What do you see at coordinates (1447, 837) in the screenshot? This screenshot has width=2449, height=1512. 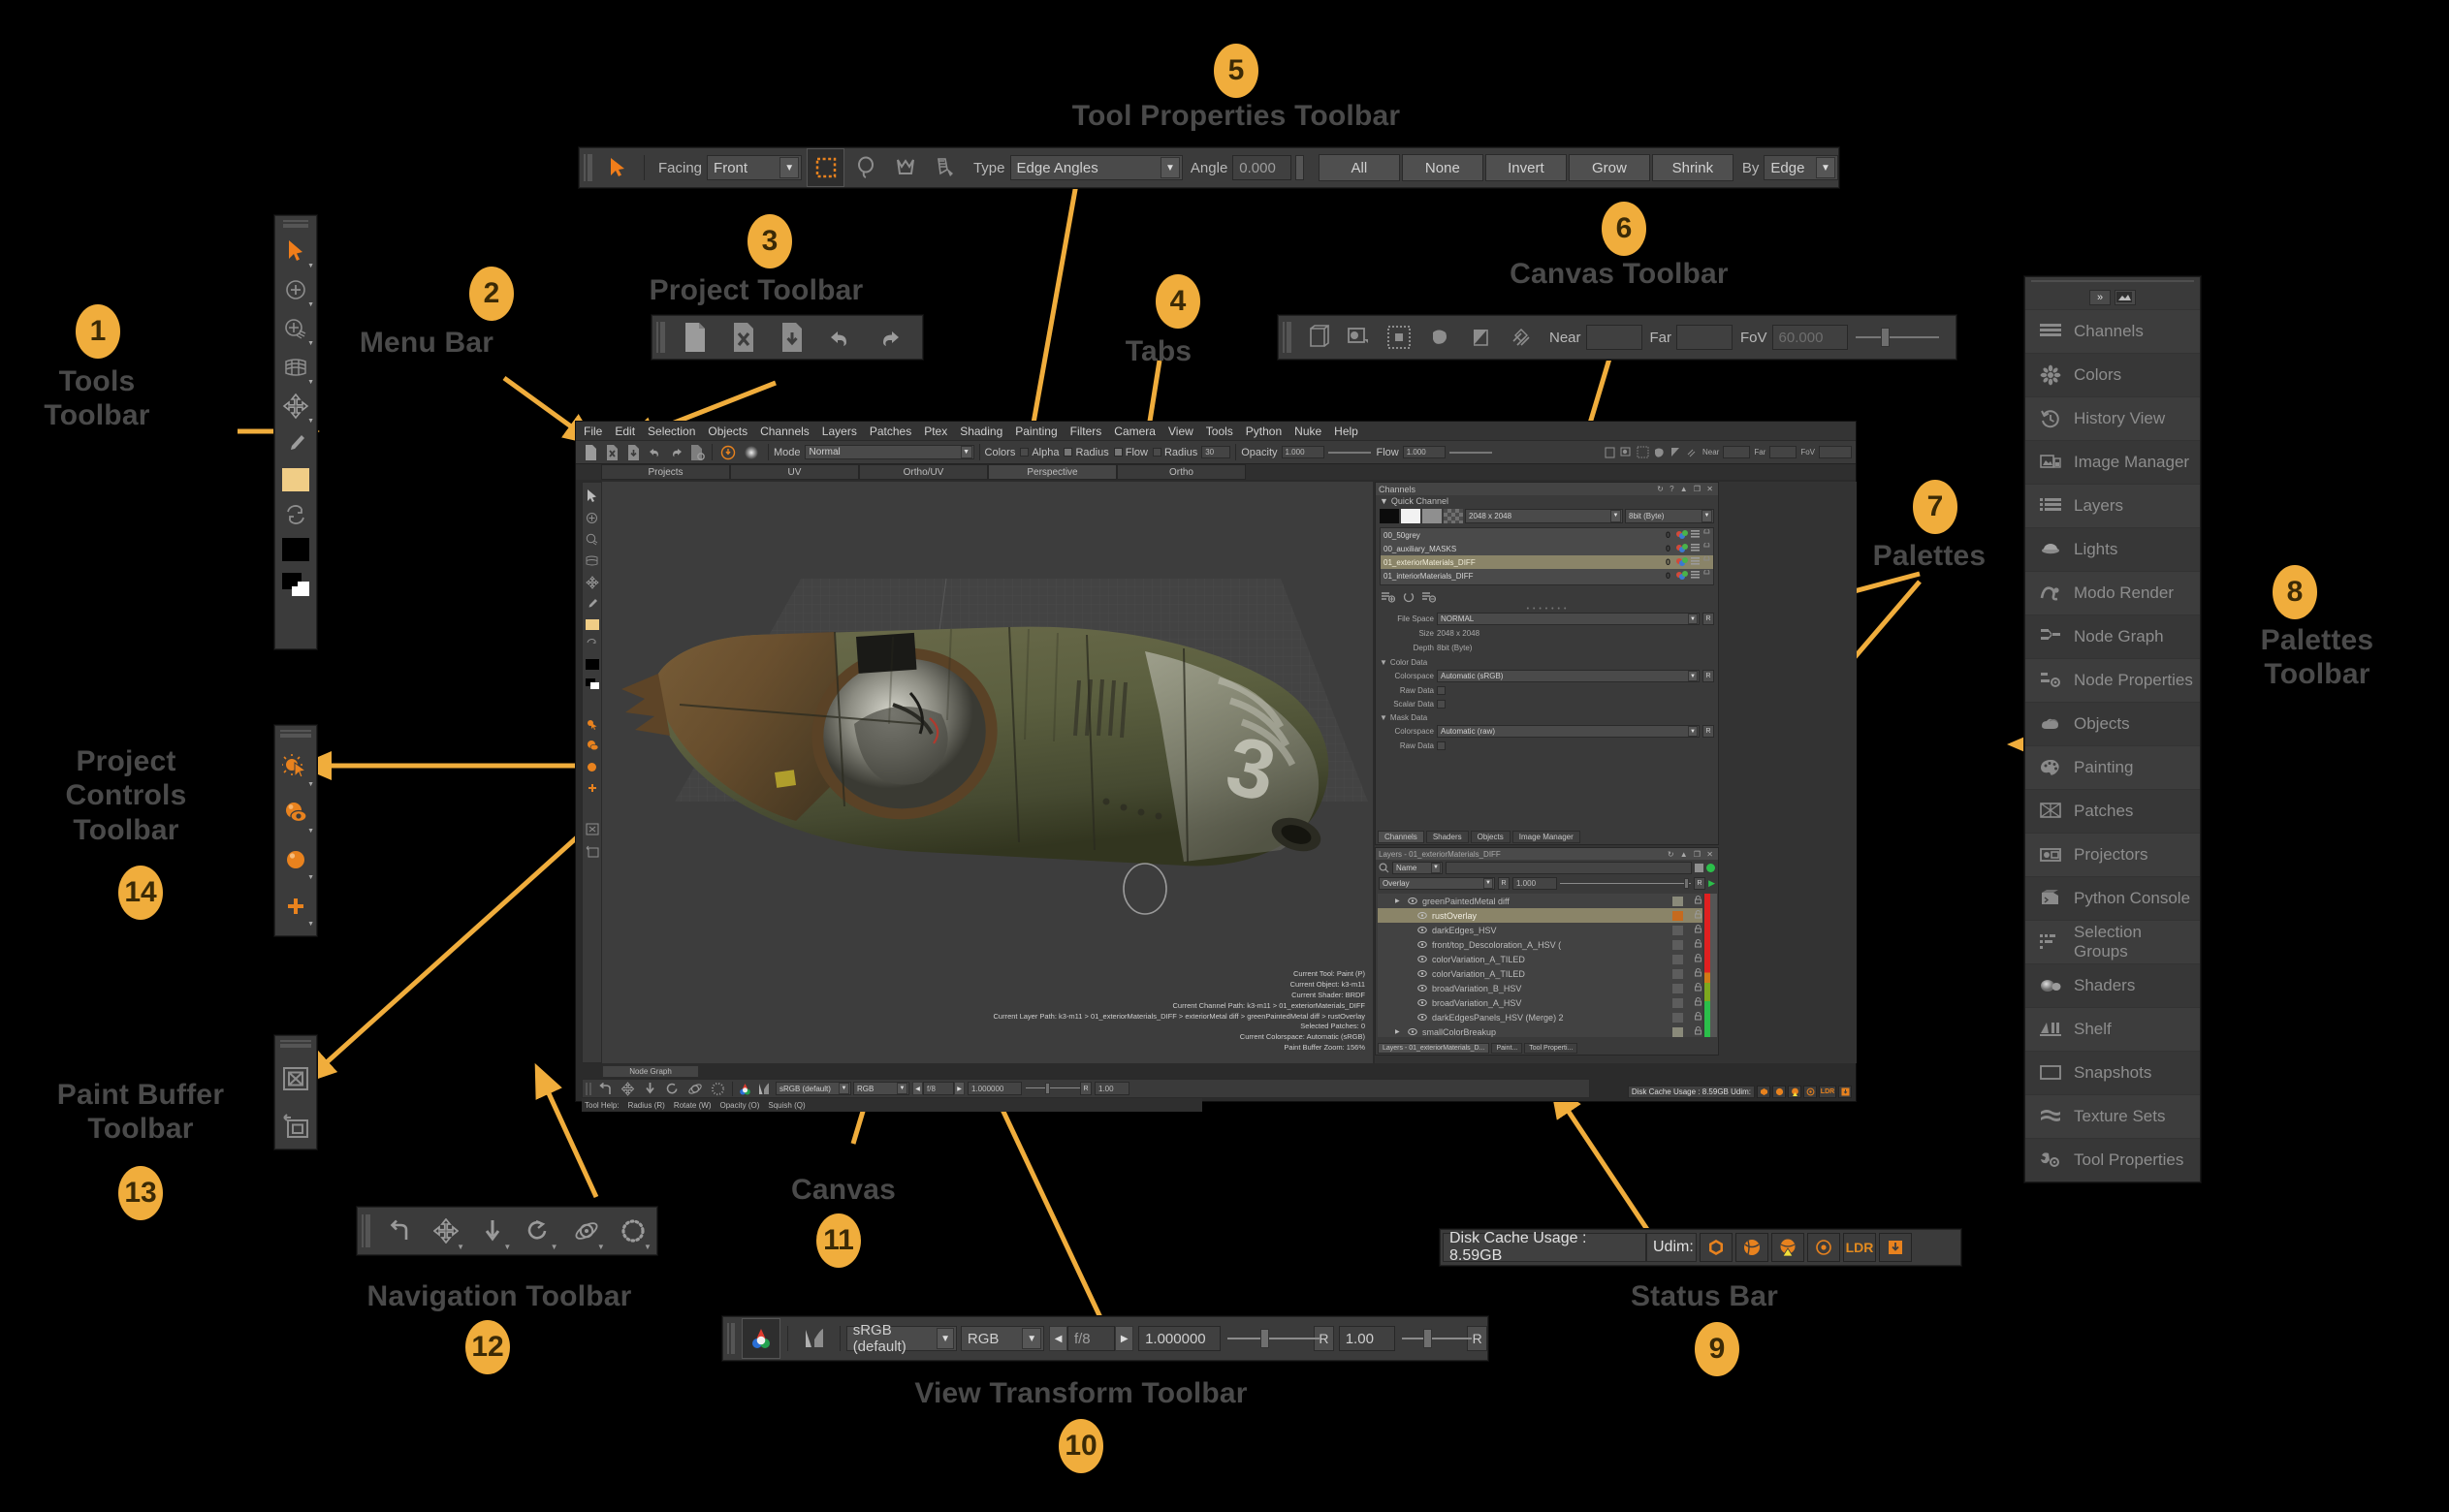 I see `channels-tab-shaders: Shaders` at bounding box center [1447, 837].